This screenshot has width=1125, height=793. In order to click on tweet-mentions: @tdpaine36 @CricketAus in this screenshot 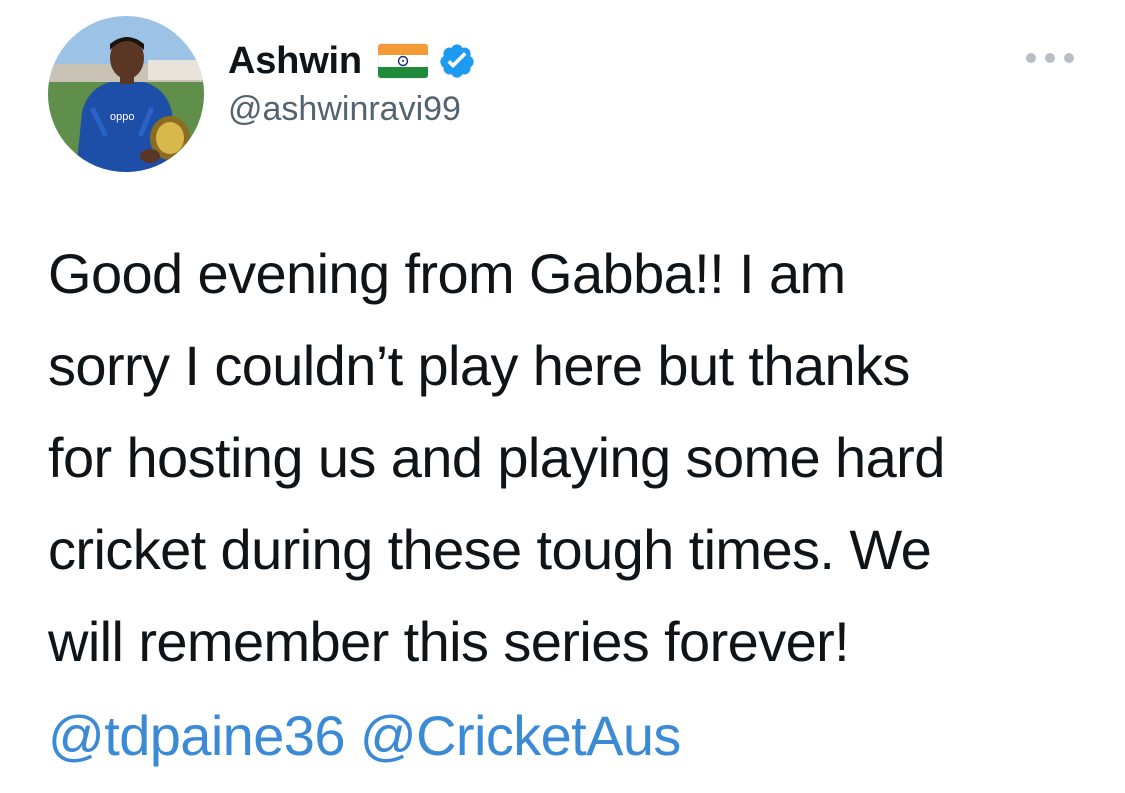, I will do `click(364, 736)`.